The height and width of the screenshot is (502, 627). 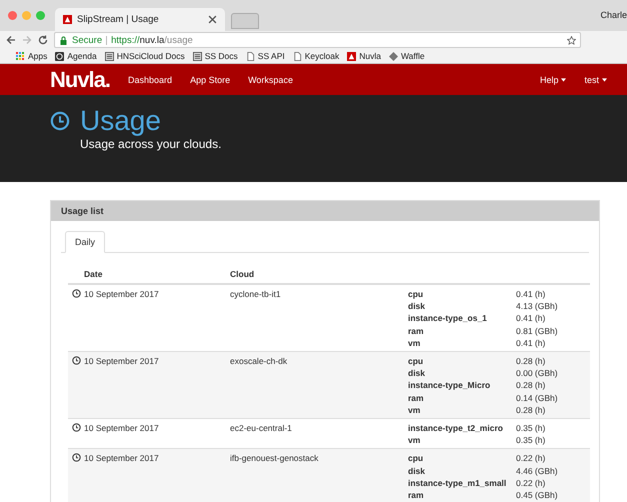 What do you see at coordinates (26, 15) in the screenshot?
I see `minimize-window-button` at bounding box center [26, 15].